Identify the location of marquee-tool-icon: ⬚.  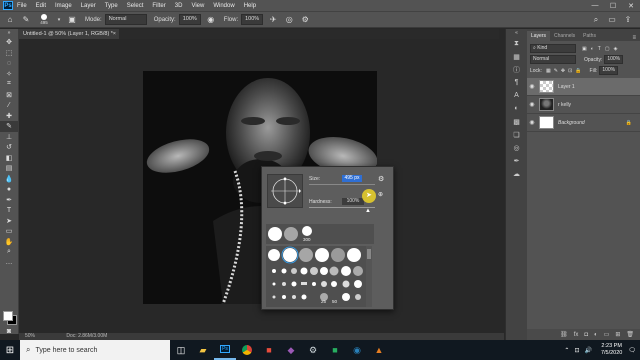
(9, 53).